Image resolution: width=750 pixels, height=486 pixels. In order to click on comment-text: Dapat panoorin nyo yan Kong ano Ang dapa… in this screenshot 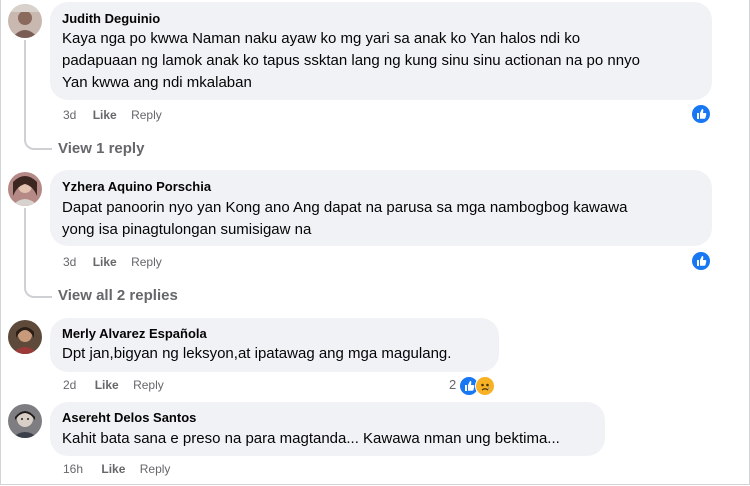, I will do `click(384, 219)`.